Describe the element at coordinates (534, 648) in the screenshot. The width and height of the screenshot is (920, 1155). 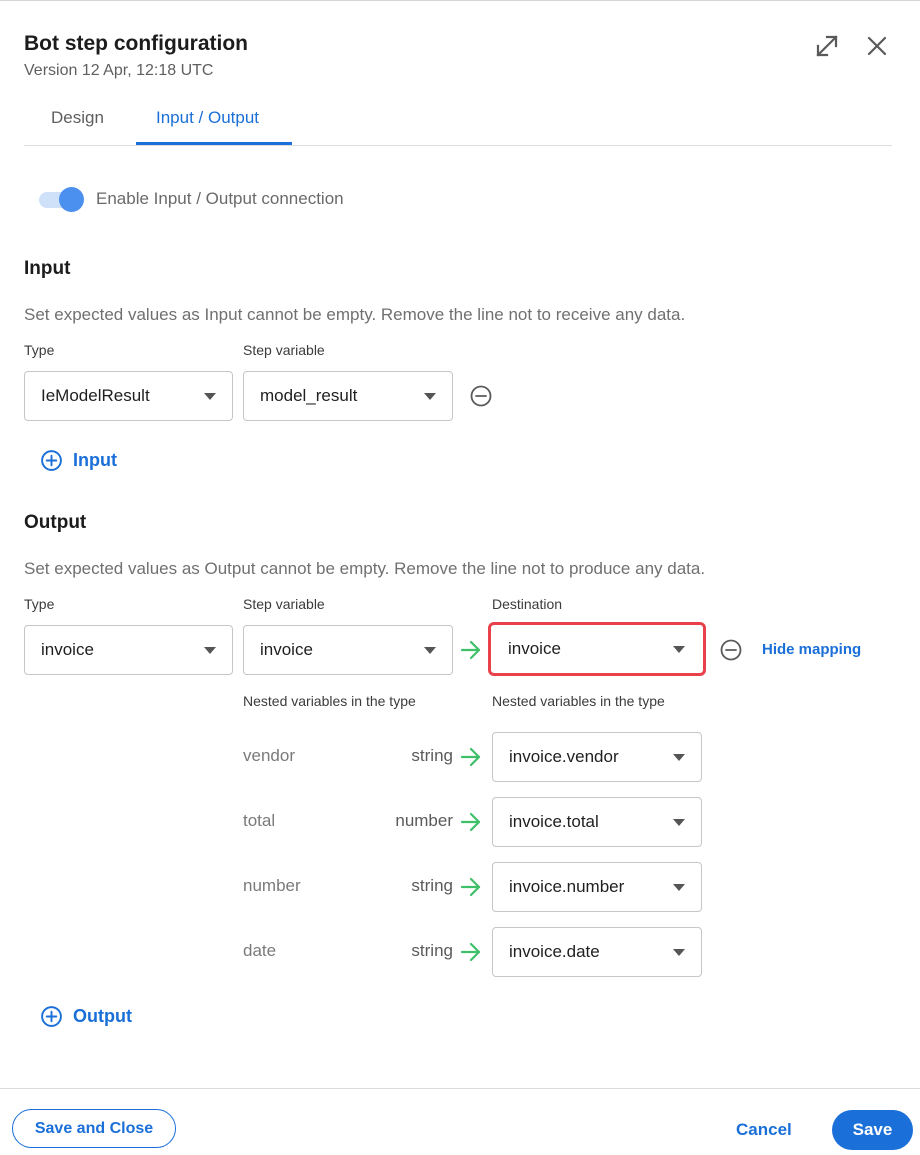
I see `output-destination-value: invoice` at that location.